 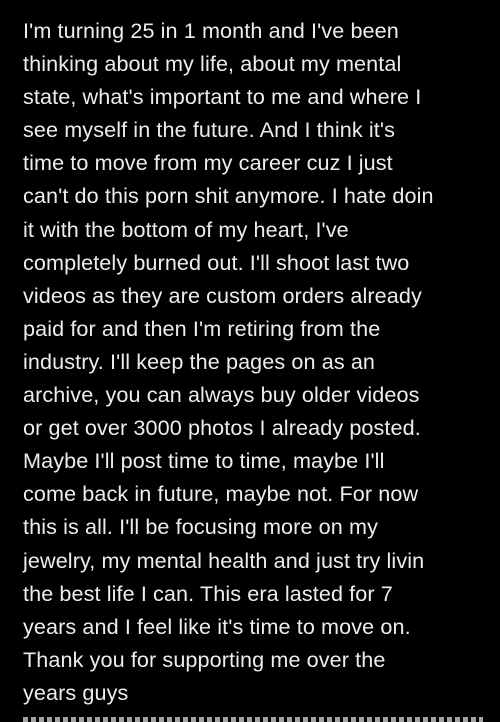 What do you see at coordinates (208, 163) in the screenshot?
I see `post-text-line: time to move from my career cuz I just` at bounding box center [208, 163].